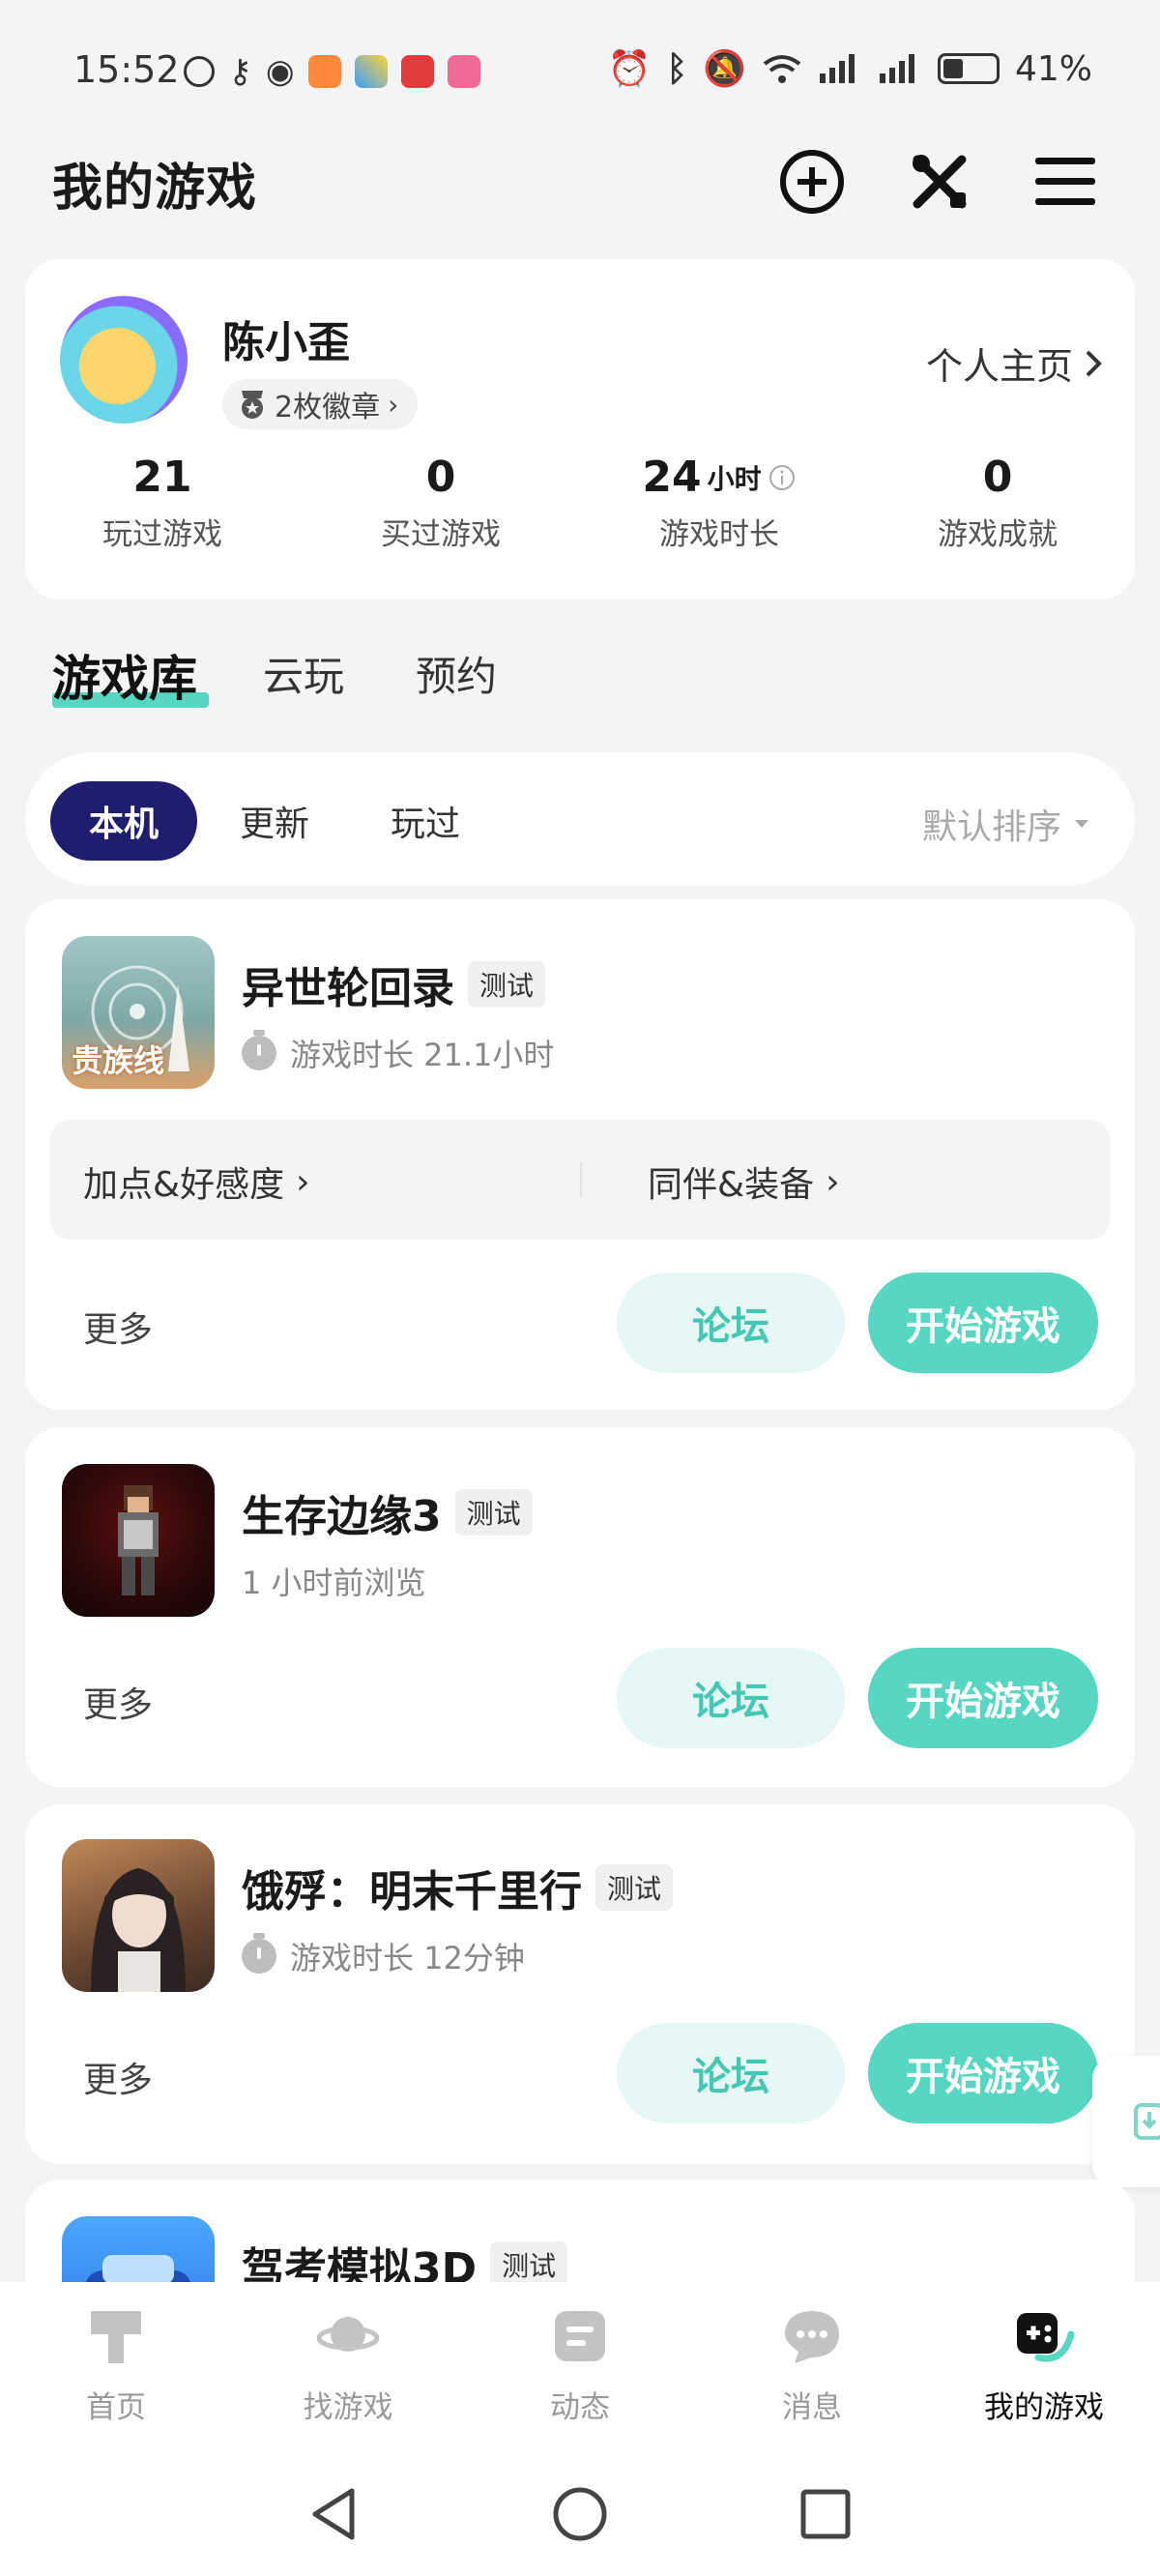  What do you see at coordinates (348, 2407) in the screenshot?
I see `nav-label: 找游戏` at bounding box center [348, 2407].